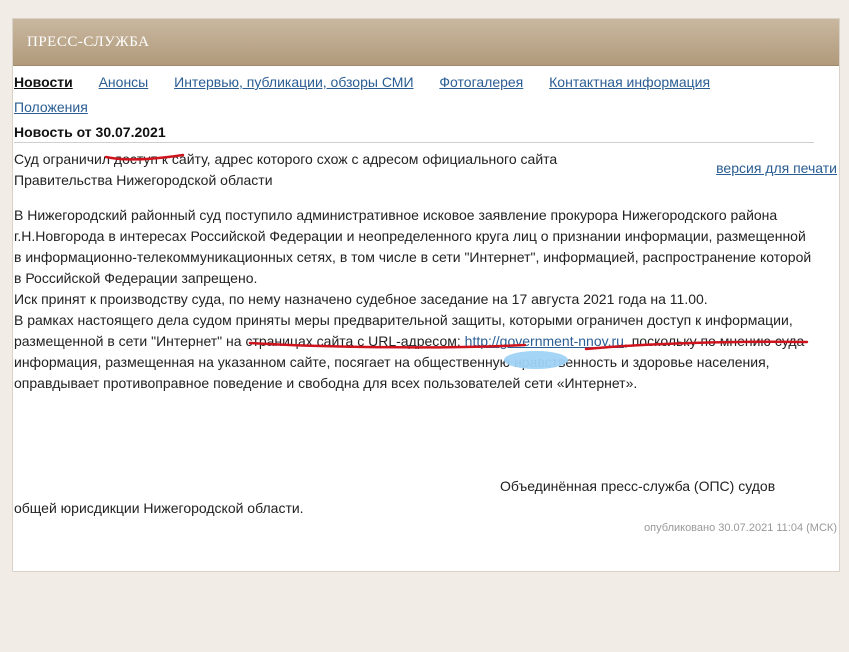  Describe the element at coordinates (776, 168) in the screenshot. I see `print-version-link: версия для печати` at that location.